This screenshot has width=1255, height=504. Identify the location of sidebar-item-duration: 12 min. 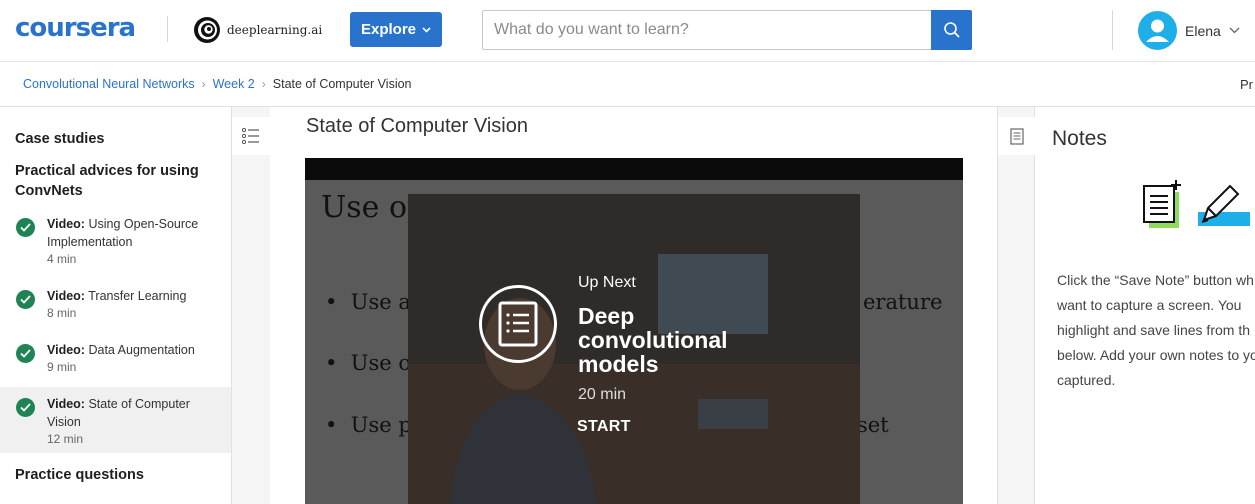
(65, 439).